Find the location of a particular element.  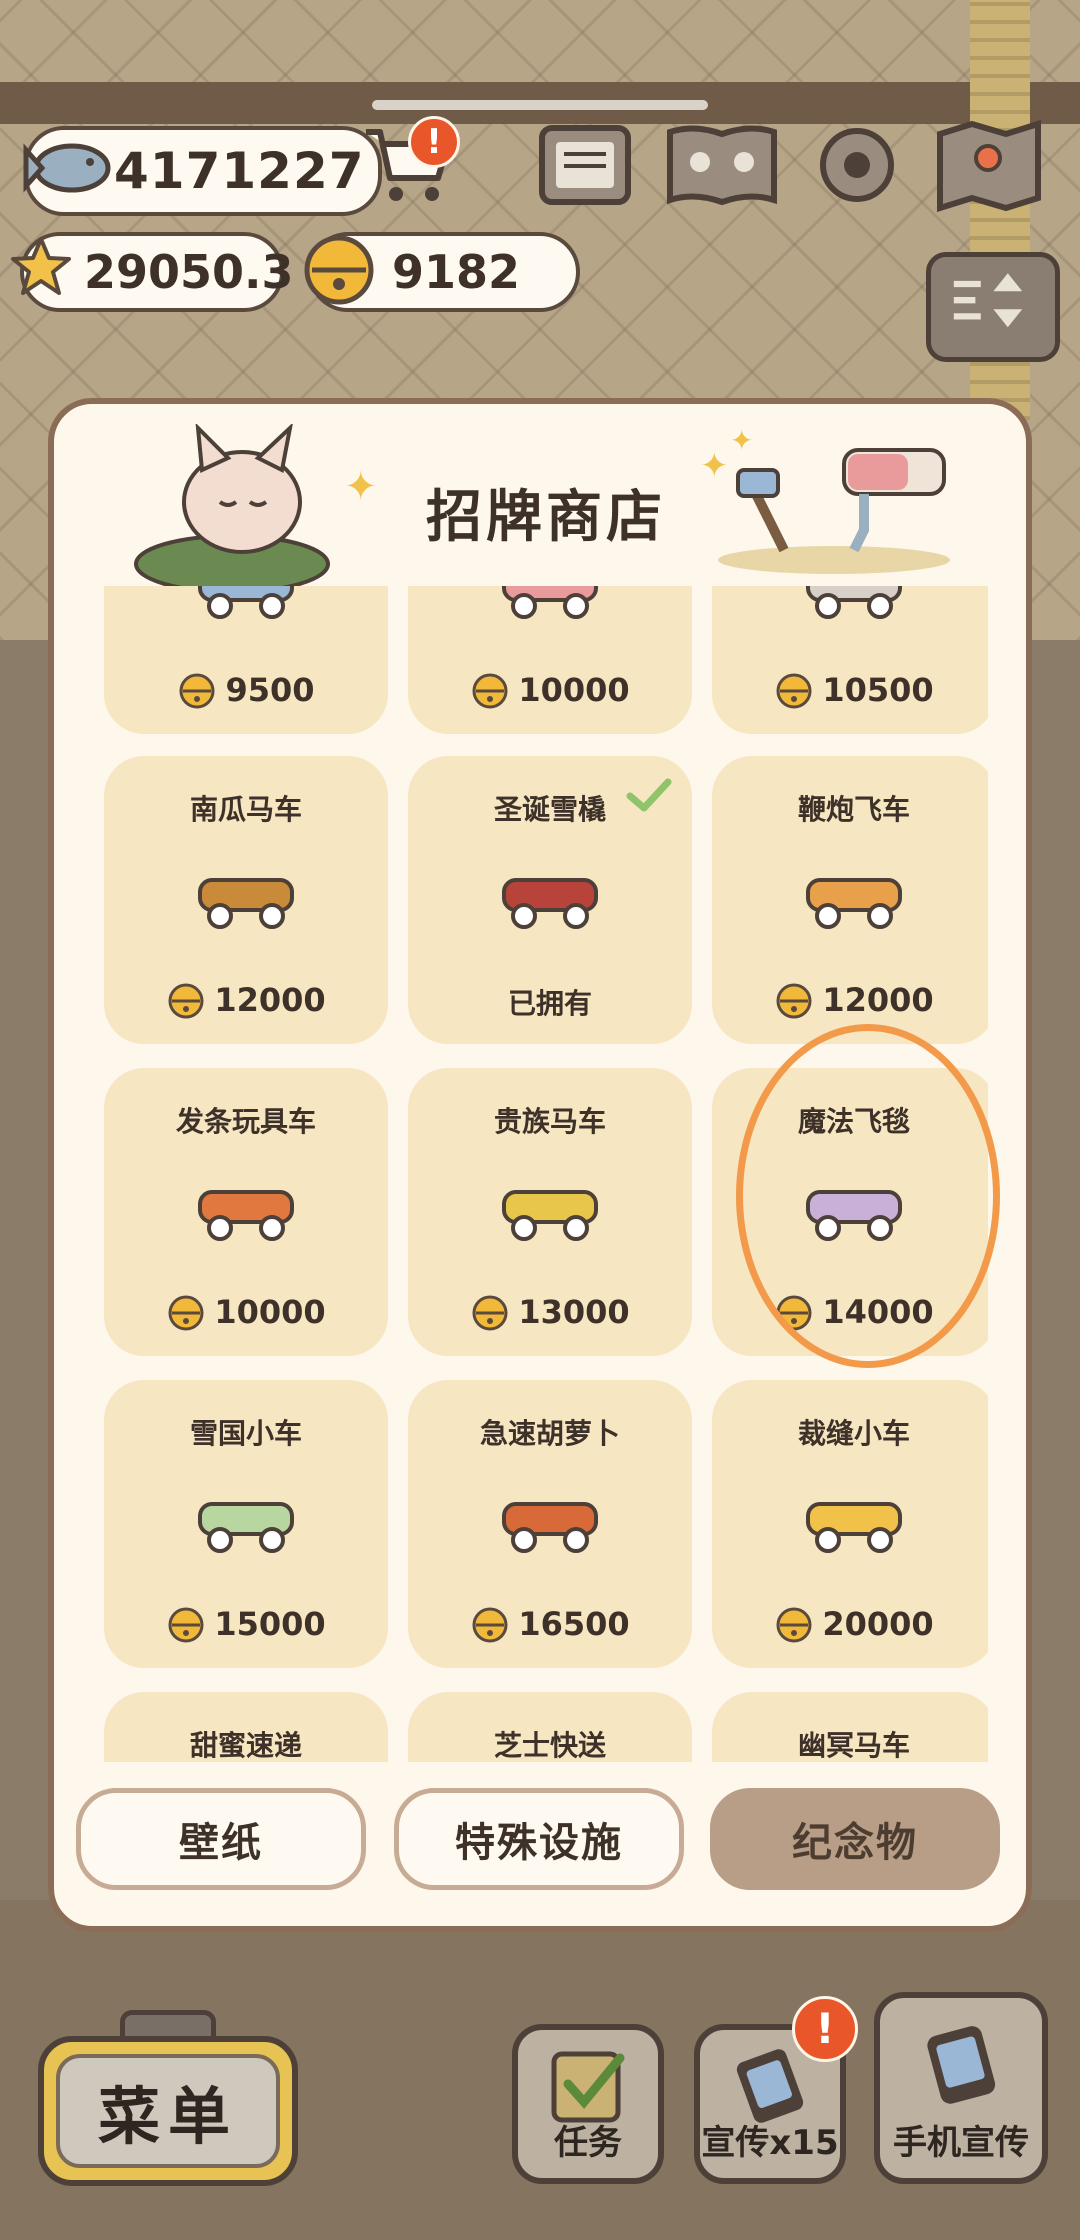

status-handle is located at coordinates (540, 105).